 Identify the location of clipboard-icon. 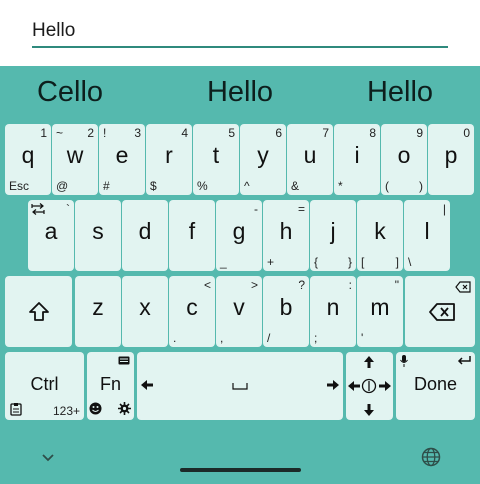
(16, 409).